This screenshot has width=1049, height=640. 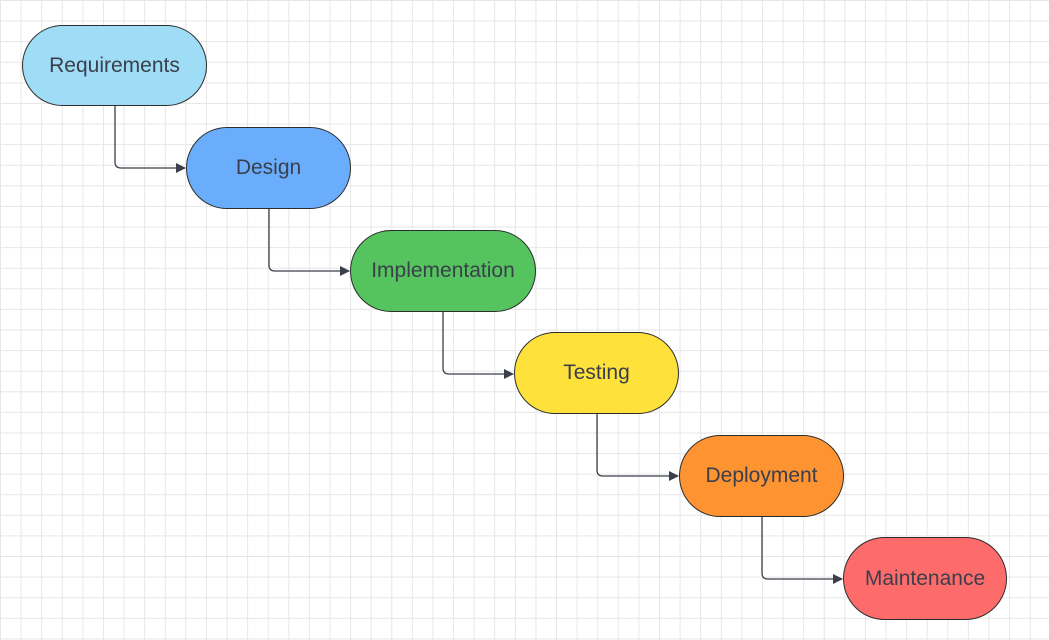 What do you see at coordinates (309, 242) in the screenshot?
I see `connector-design-to-implementation` at bounding box center [309, 242].